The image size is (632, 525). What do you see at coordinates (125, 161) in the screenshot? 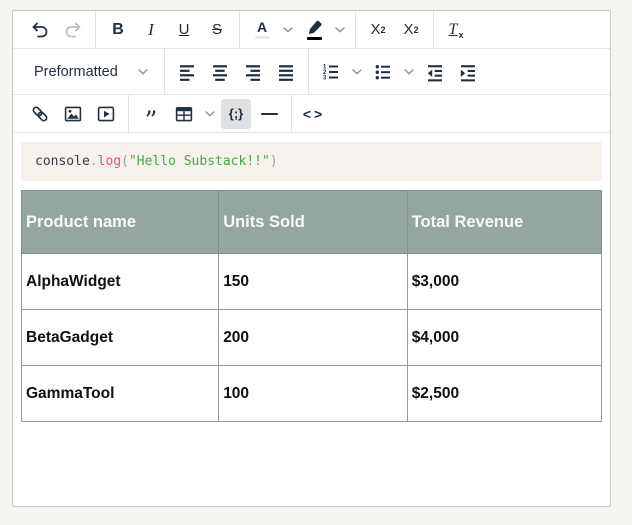
I see `code-token: (` at bounding box center [125, 161].